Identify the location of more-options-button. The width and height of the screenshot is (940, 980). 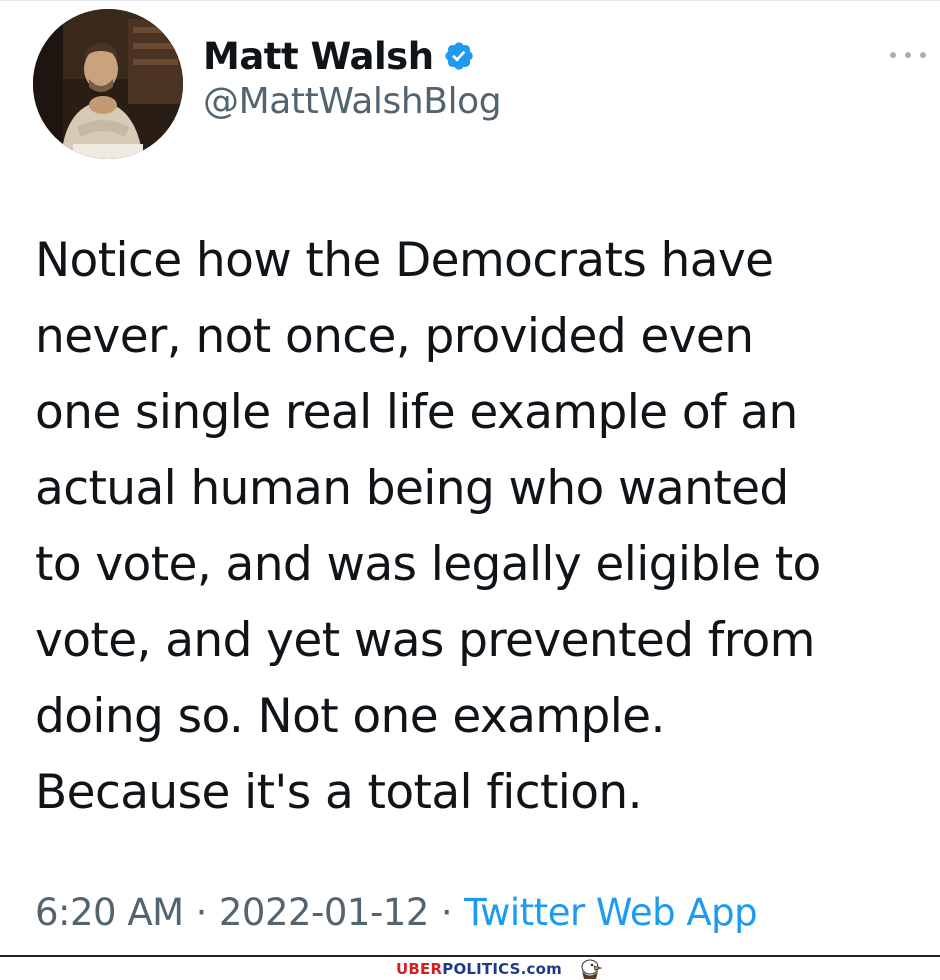
(908, 55).